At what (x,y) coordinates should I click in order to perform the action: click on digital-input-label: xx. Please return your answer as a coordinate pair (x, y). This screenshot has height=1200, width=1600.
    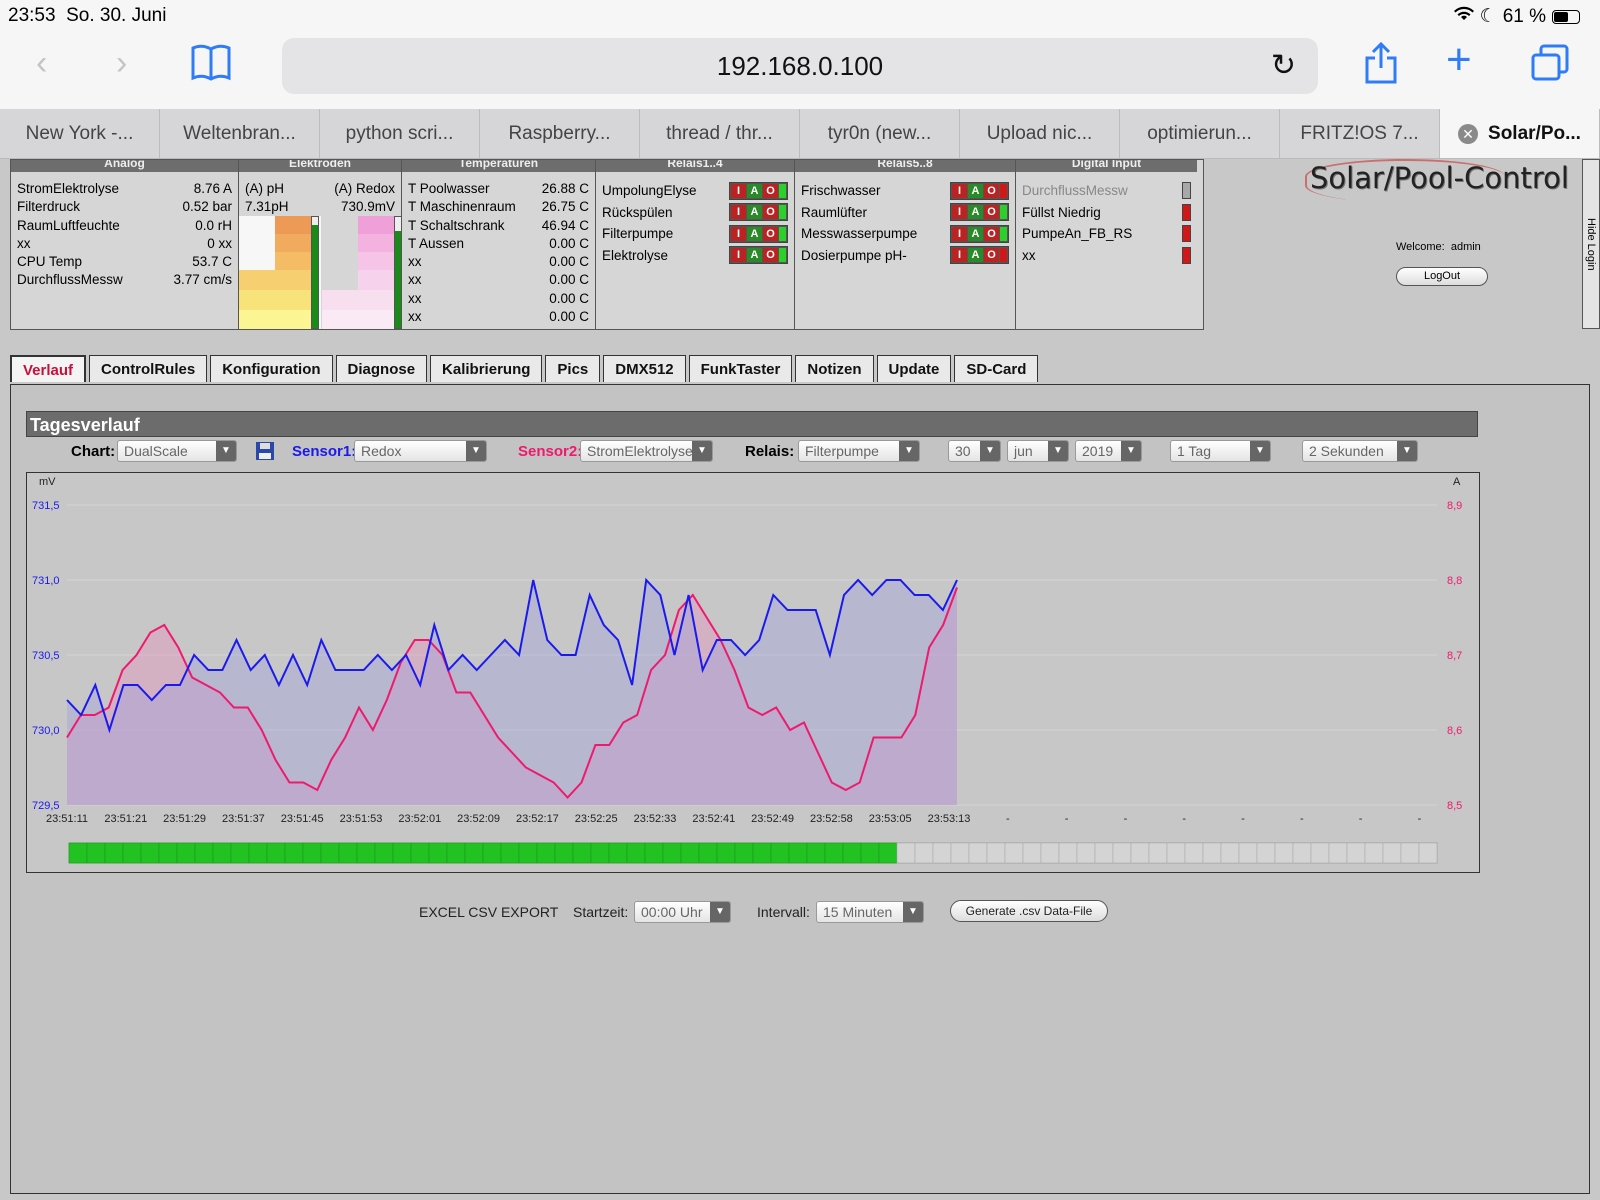
    Looking at the image, I should click on (1029, 255).